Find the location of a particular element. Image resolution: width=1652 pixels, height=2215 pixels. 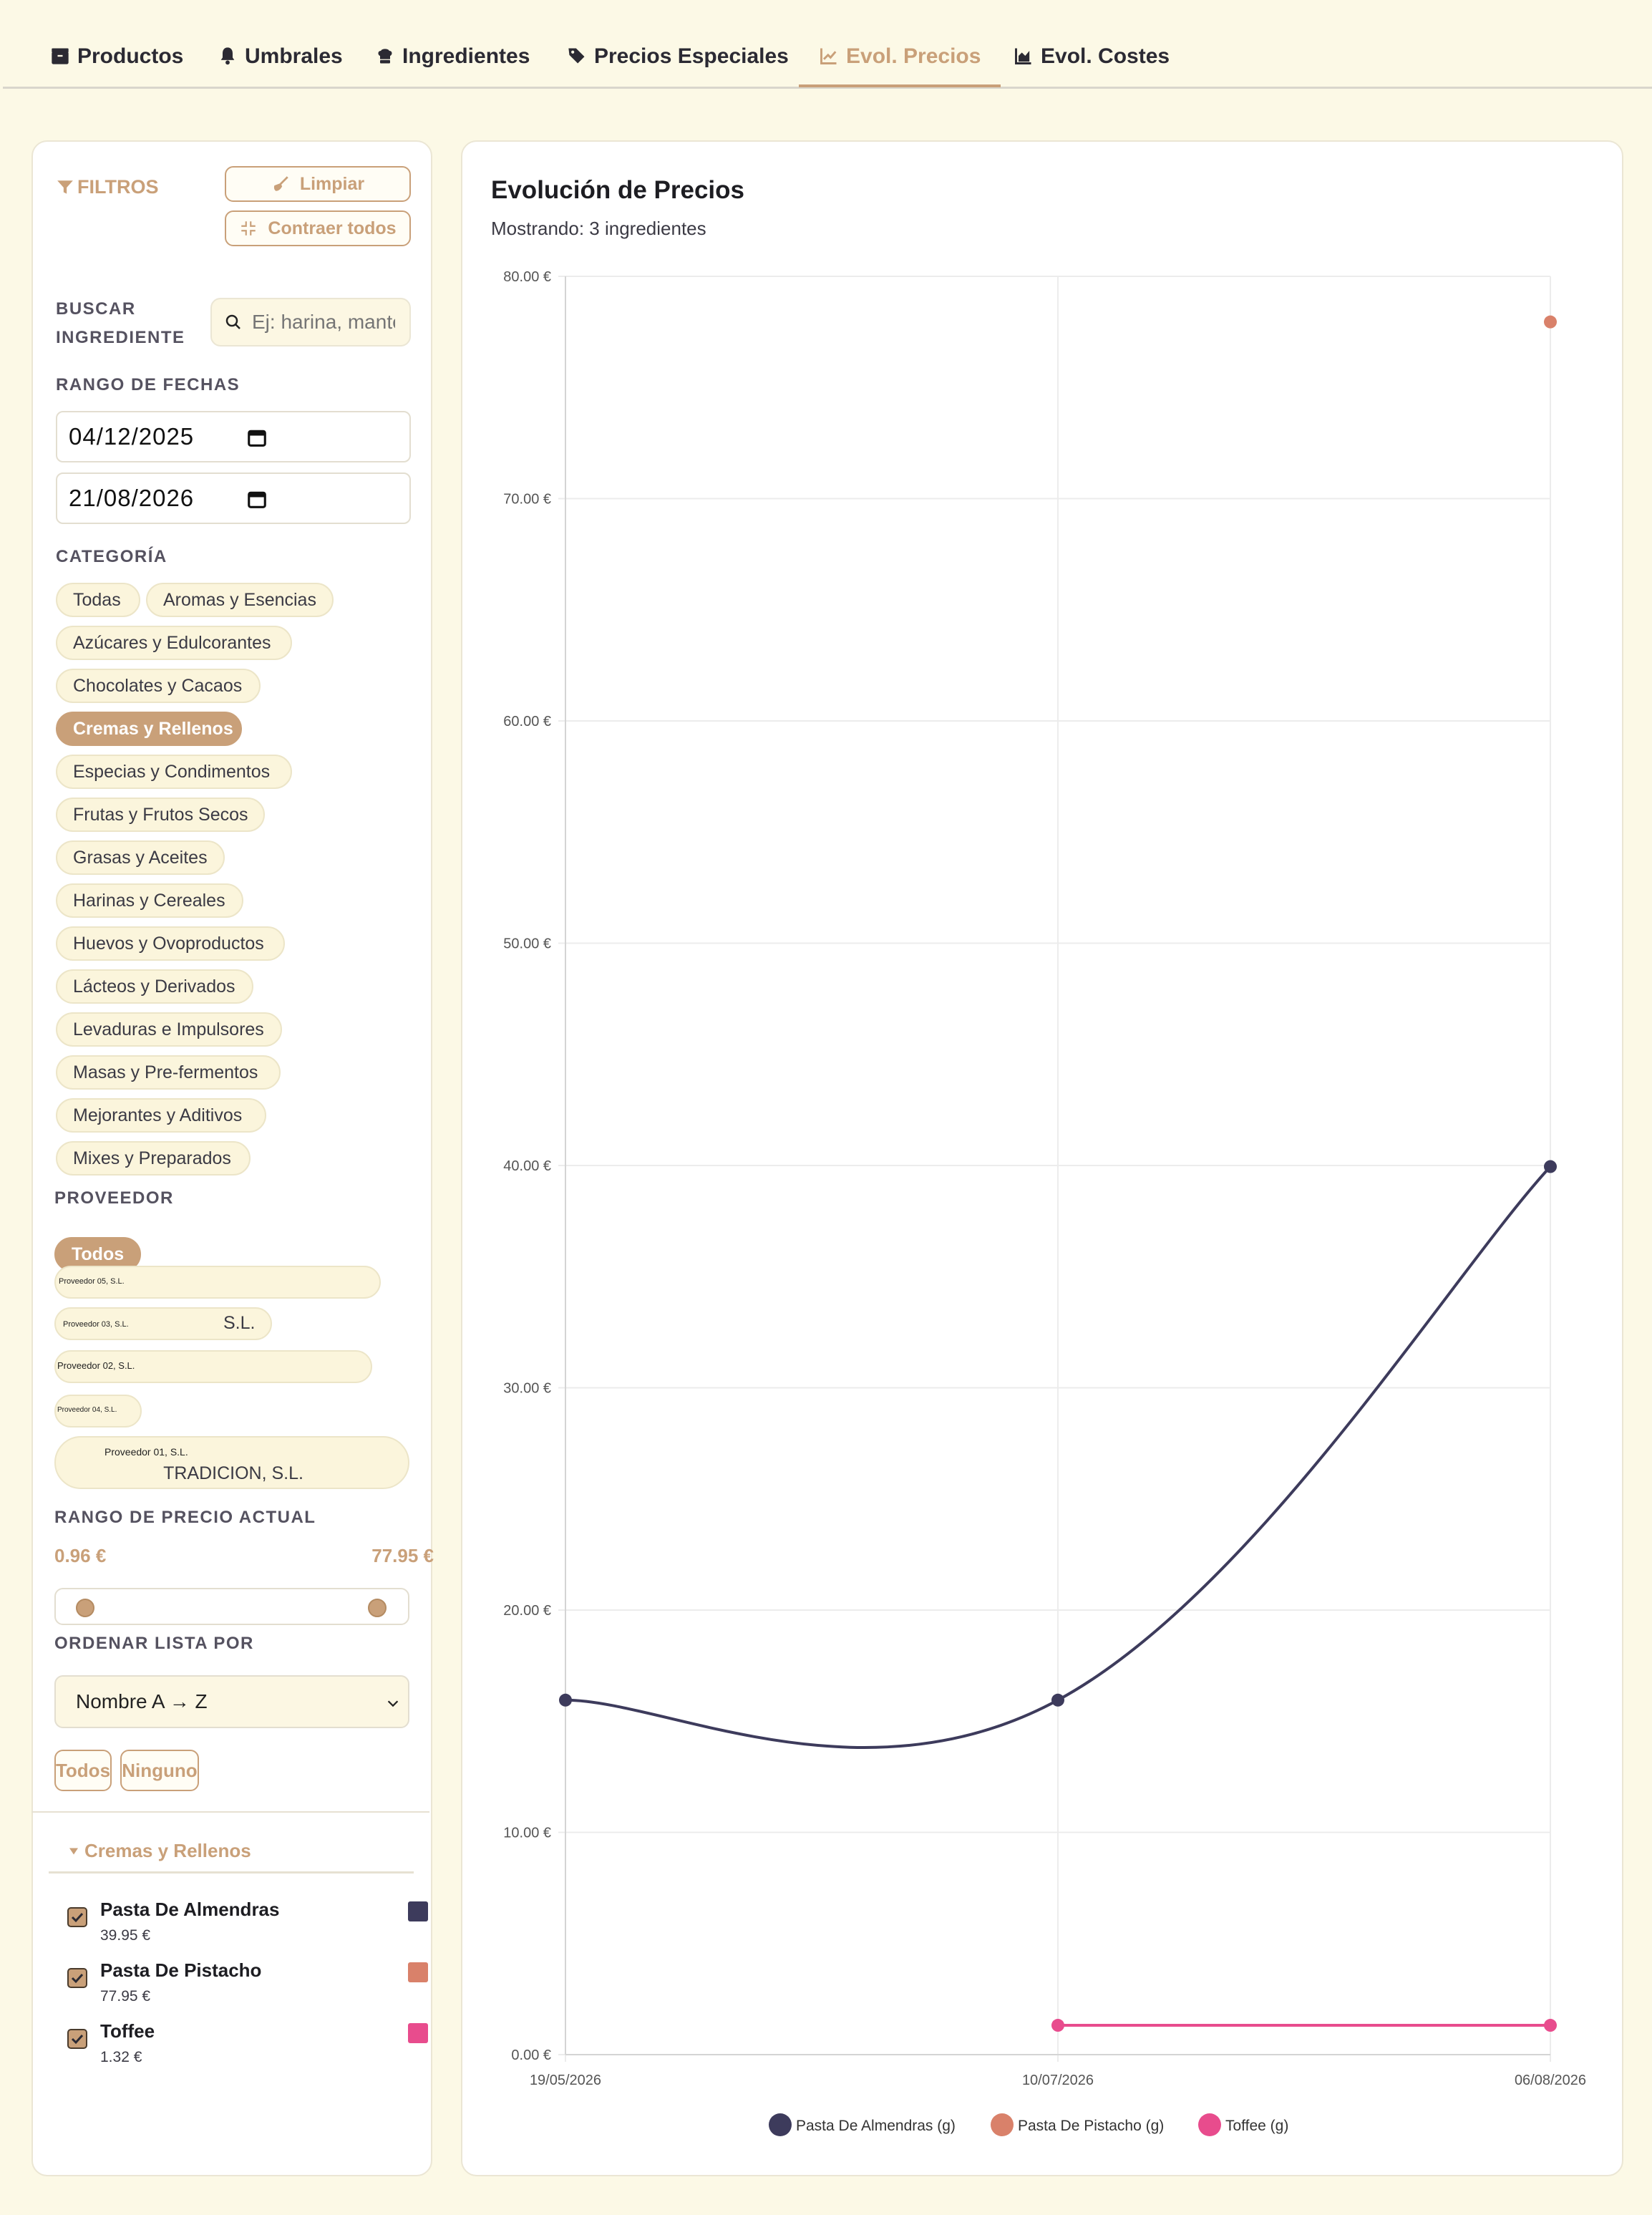

tab-precios-especiales: Precios Especiales is located at coordinates (678, 62).